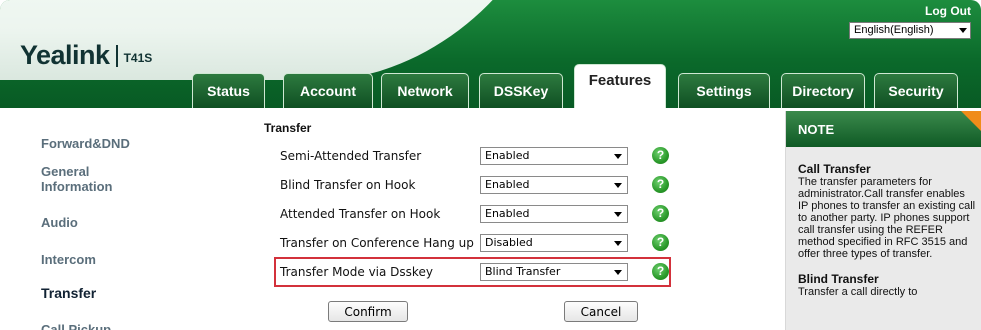 Image resolution: width=981 pixels, height=330 pixels. Describe the element at coordinates (858, 292) in the screenshot. I see `blind-transfer-text: Transfer a call directly to` at that location.